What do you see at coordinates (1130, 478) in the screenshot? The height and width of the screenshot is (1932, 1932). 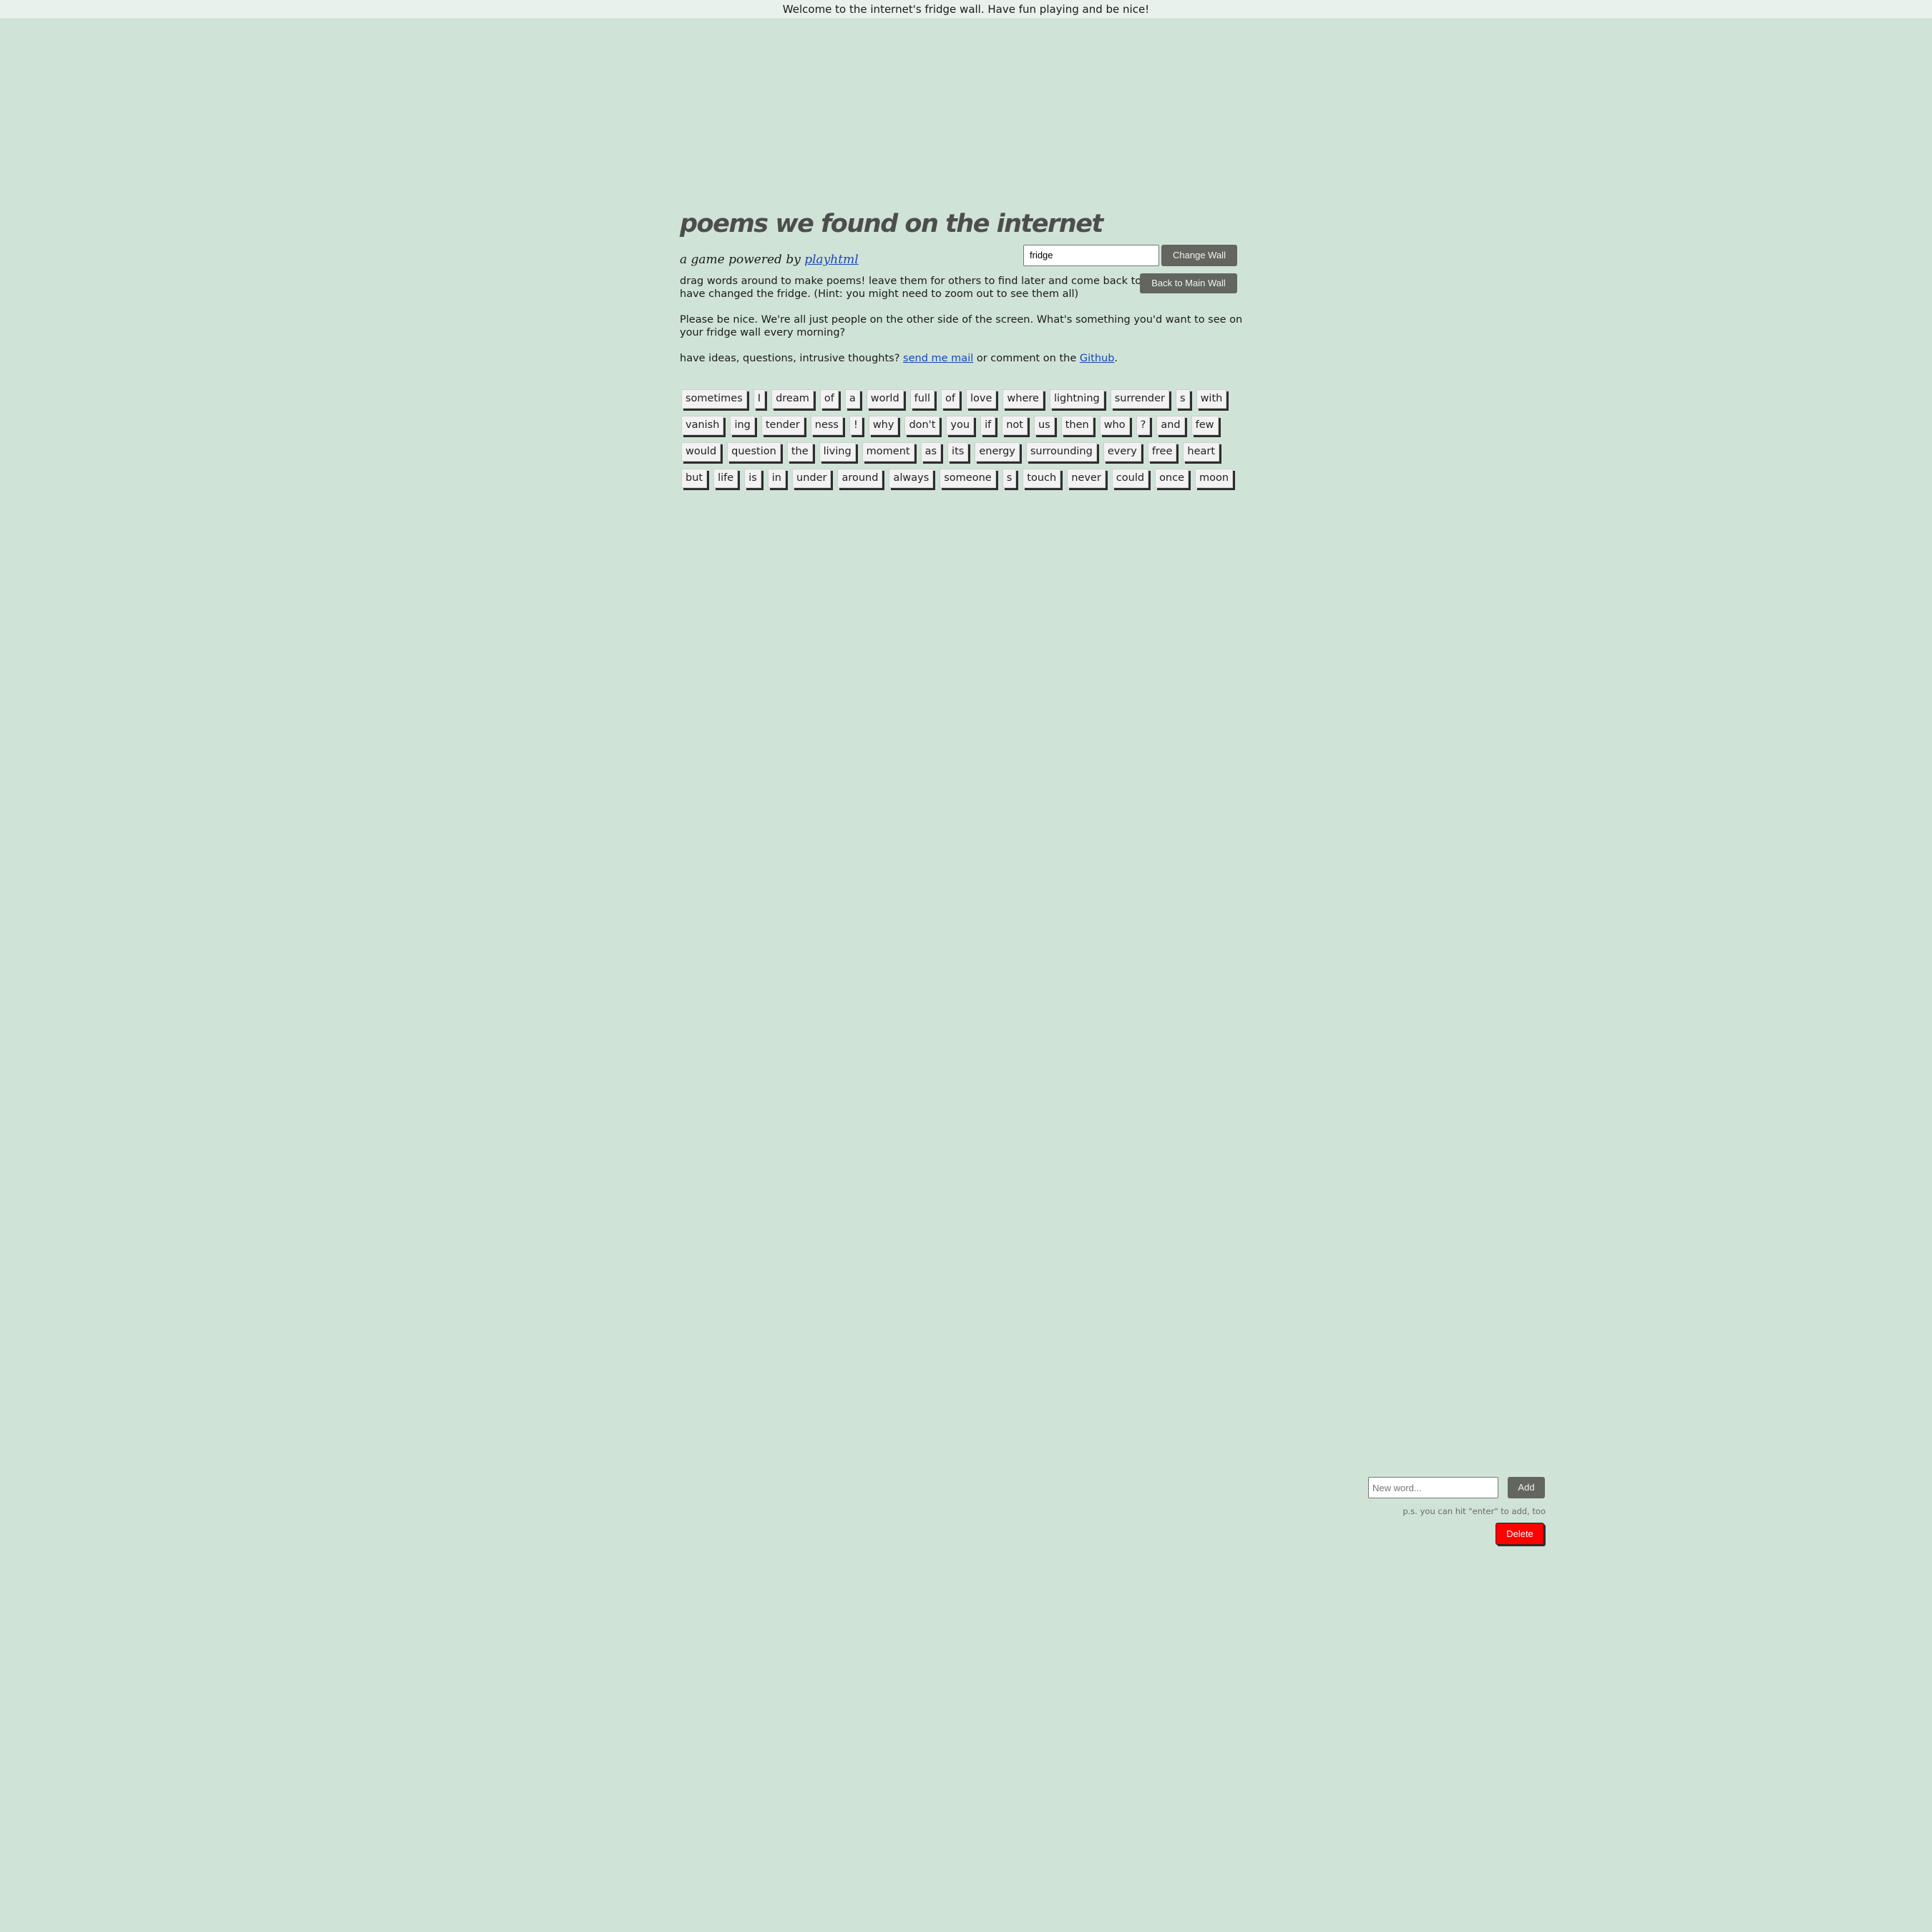 I see `word-magnet: could` at bounding box center [1130, 478].